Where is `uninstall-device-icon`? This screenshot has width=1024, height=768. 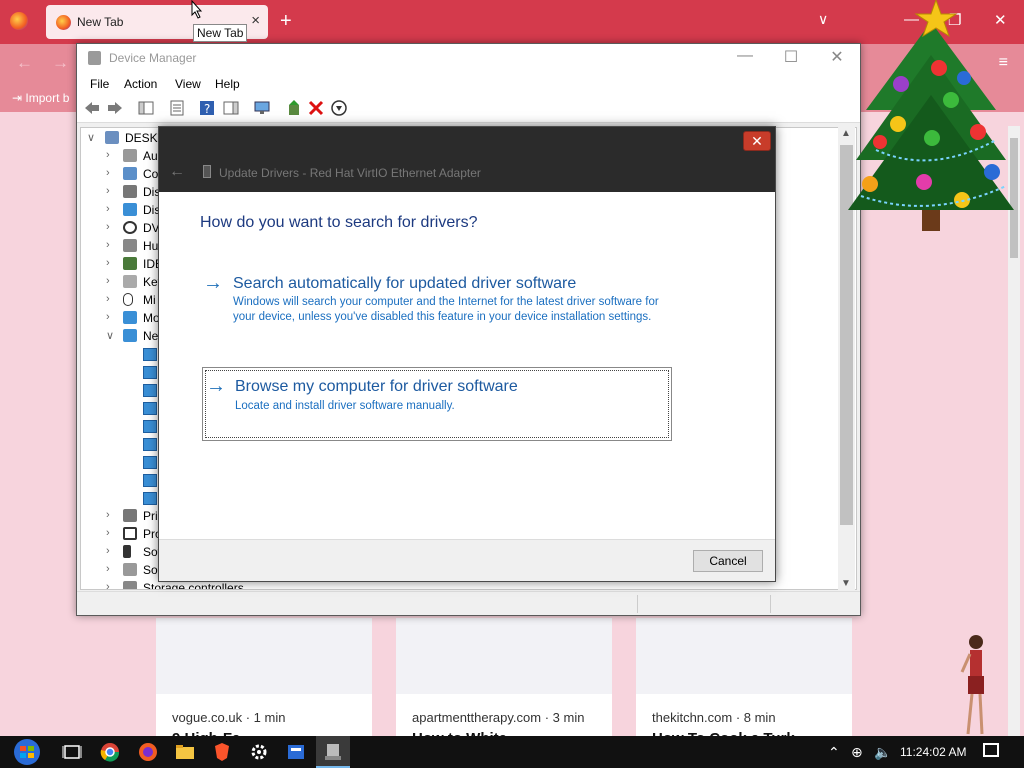 uninstall-device-icon is located at coordinates (316, 108).